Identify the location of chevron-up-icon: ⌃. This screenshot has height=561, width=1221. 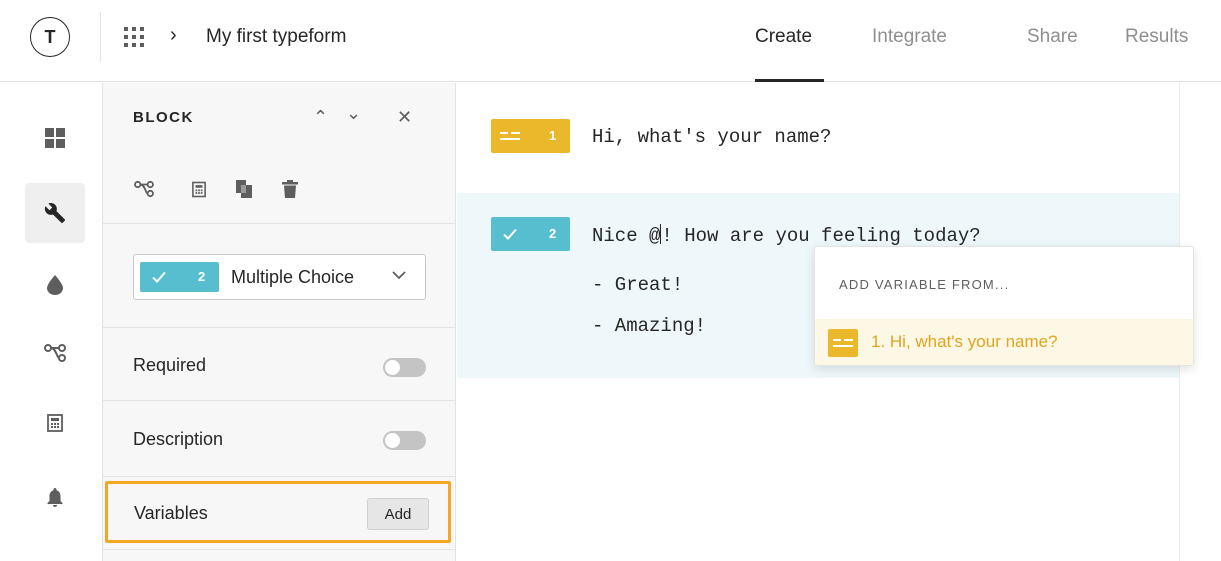
(320, 117).